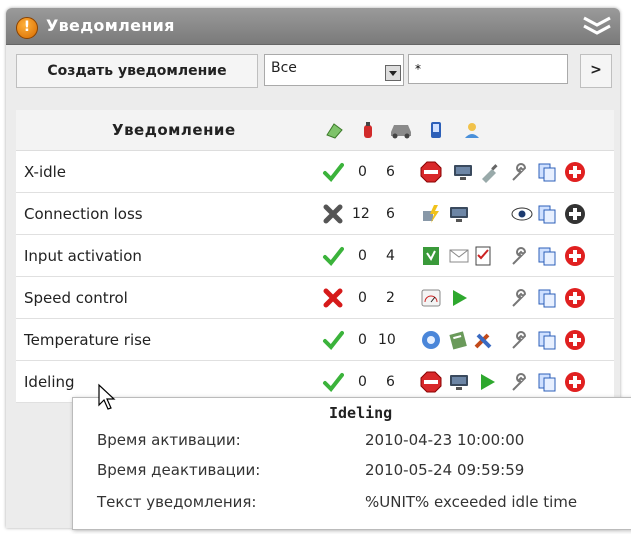 The height and width of the screenshot is (534, 631). I want to click on table-header: Уведомление, so click(315, 130).